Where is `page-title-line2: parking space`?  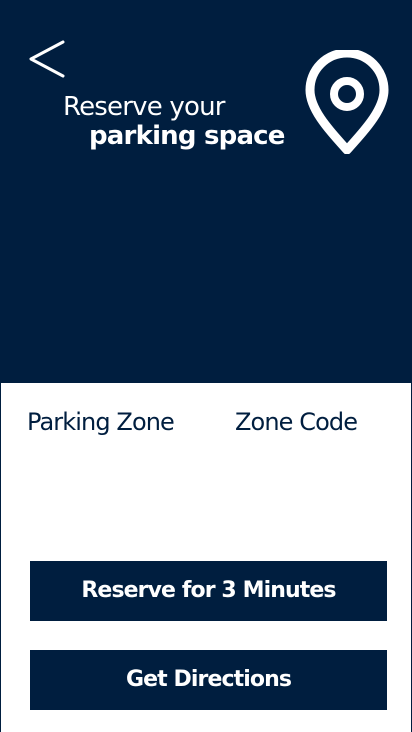 page-title-line2: parking space is located at coordinates (187, 136).